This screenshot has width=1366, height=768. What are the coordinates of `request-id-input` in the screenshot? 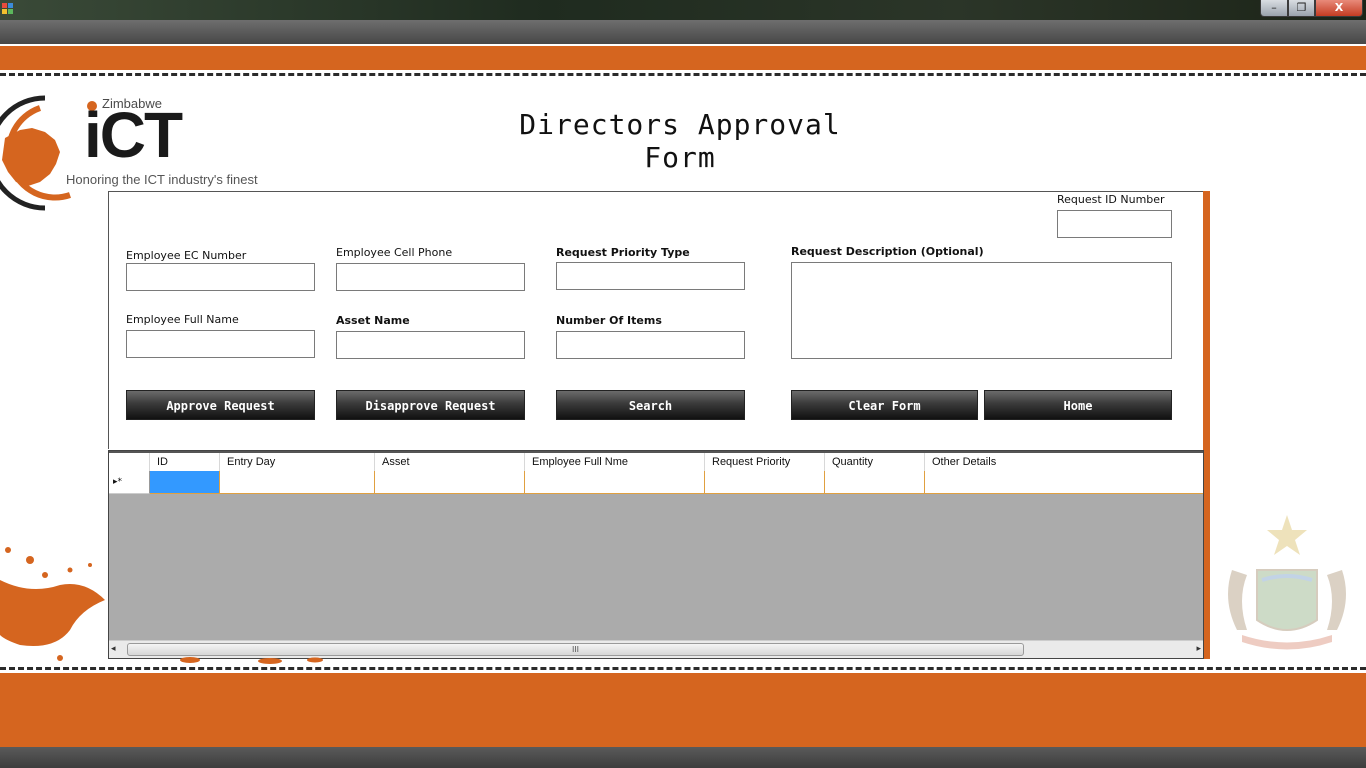 It's located at (1114, 224).